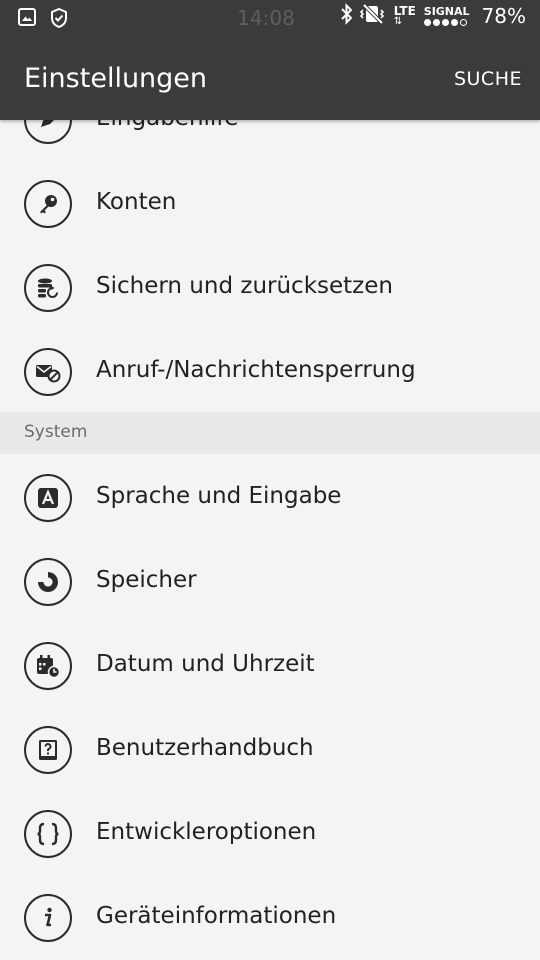  I want to click on settings-item-accessibility: Eingabehilfe, so click(270, 141).